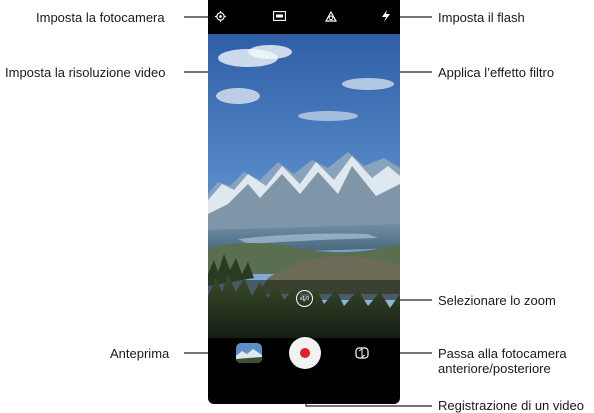 The width and height of the screenshot is (594, 413). I want to click on record-button, so click(305, 353).